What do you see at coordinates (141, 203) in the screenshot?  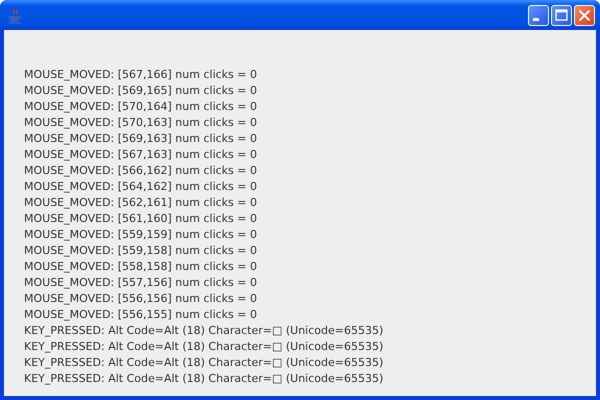 I see `log-line: MOUSE_MOVED: [562,161] num clicks = 0` at bounding box center [141, 203].